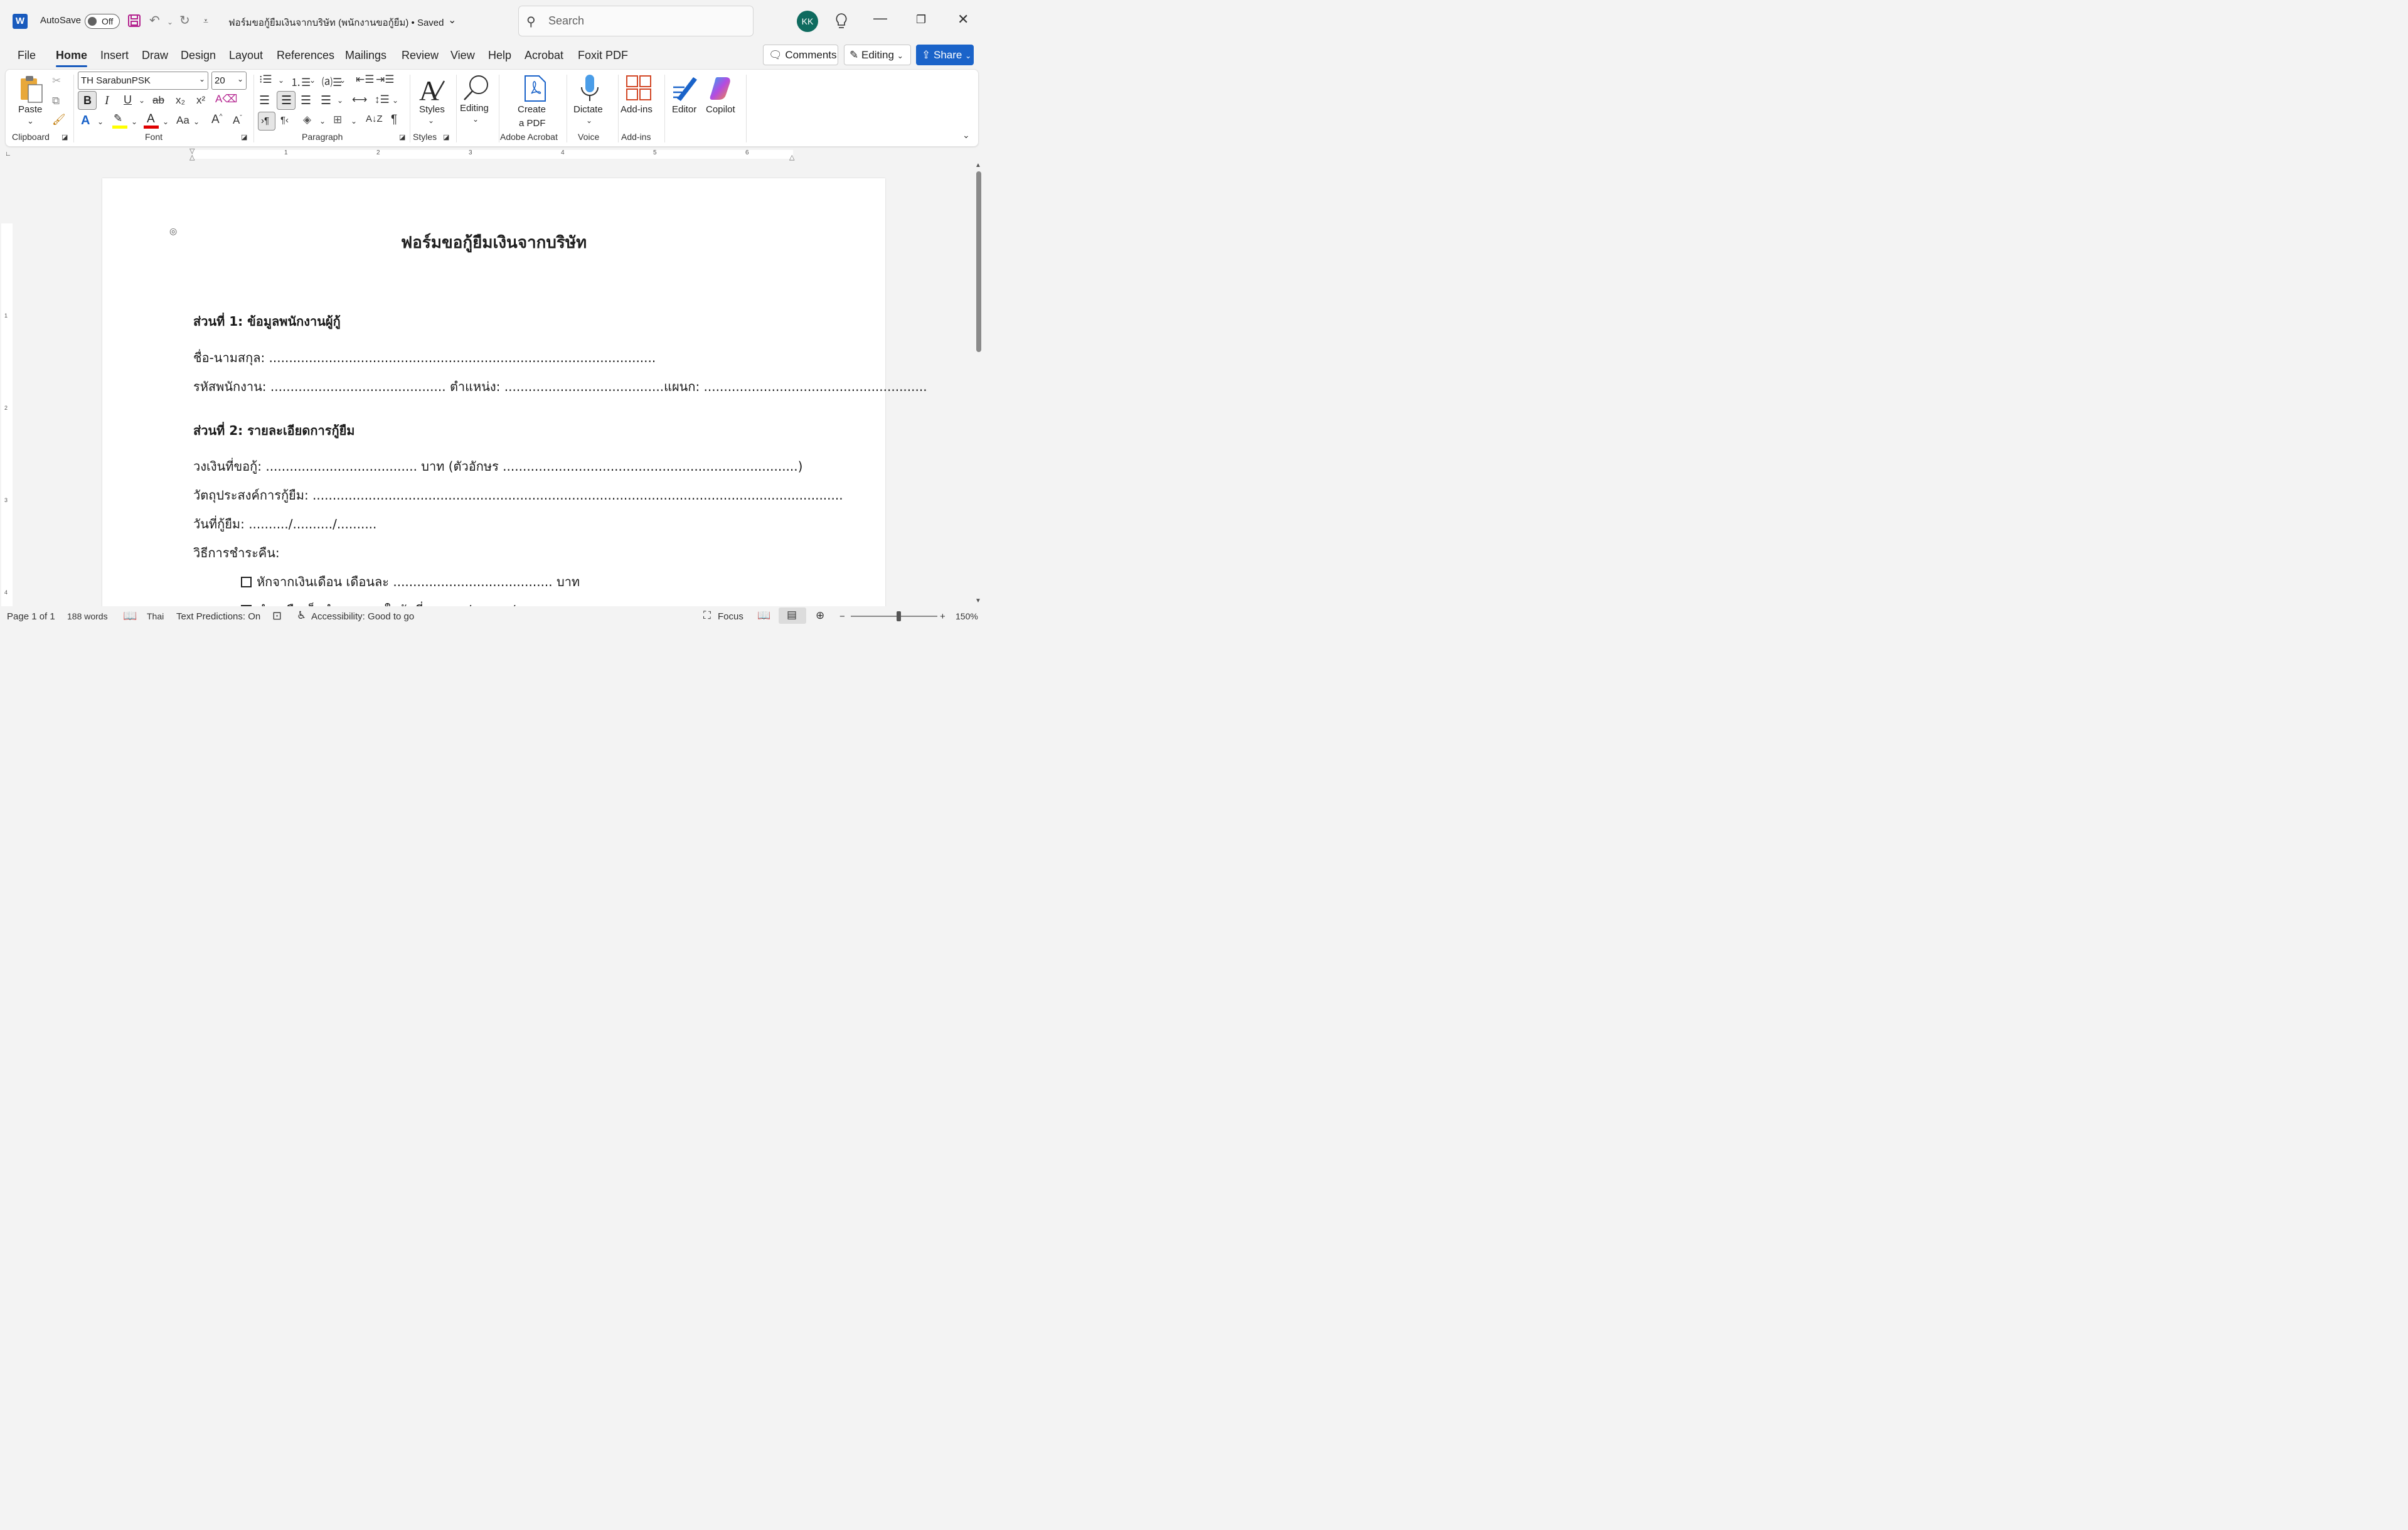 Image resolution: width=2408 pixels, height=1530 pixels. Describe the element at coordinates (130, 616) in the screenshot. I see `proofing-icon: 📖` at that location.